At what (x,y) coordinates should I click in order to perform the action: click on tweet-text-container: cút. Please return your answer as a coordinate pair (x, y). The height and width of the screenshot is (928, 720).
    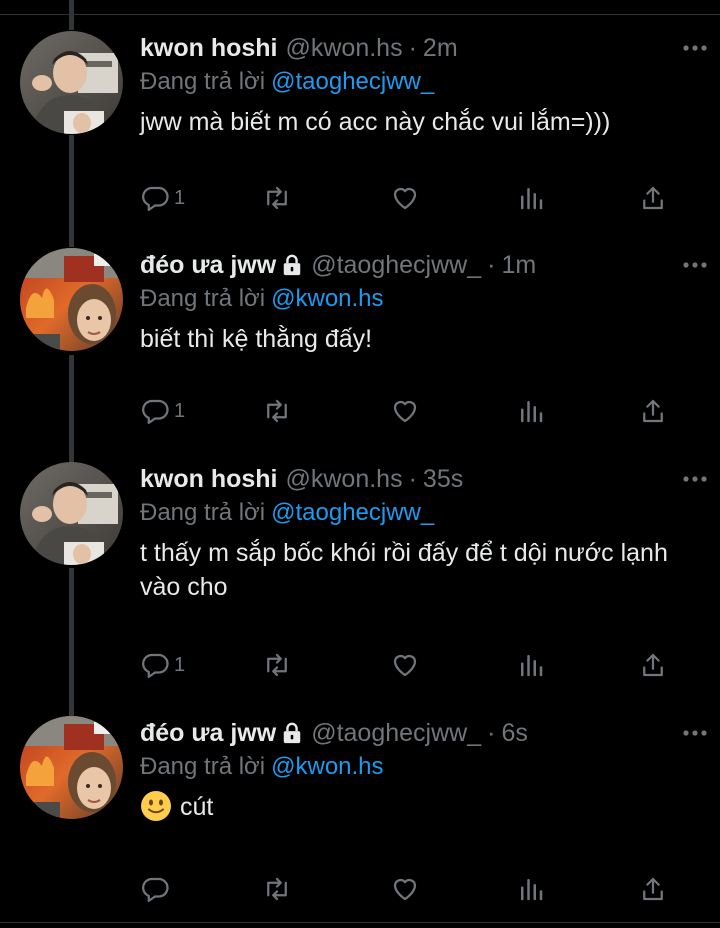
    Looking at the image, I should click on (420, 807).